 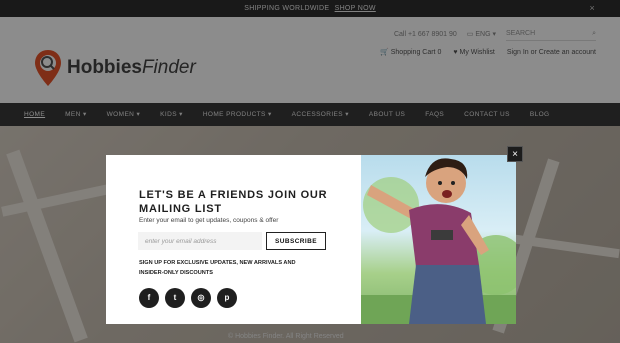 What do you see at coordinates (188, 298) in the screenshot?
I see `social-links: f t ◎ p` at bounding box center [188, 298].